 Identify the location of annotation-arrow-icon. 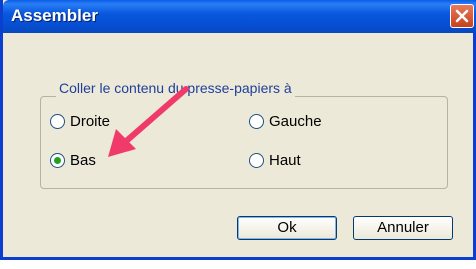
(148, 121).